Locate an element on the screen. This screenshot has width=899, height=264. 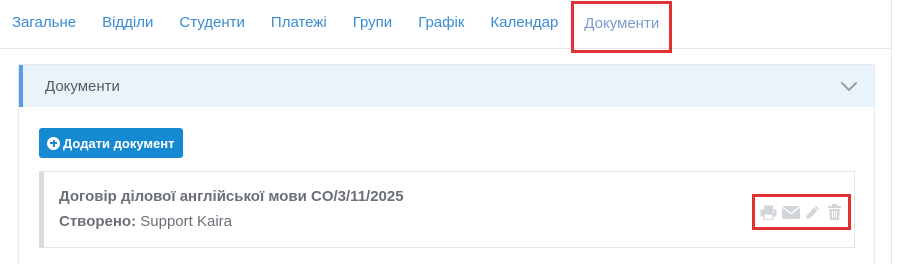
created-by: Support Kaira is located at coordinates (186, 221).